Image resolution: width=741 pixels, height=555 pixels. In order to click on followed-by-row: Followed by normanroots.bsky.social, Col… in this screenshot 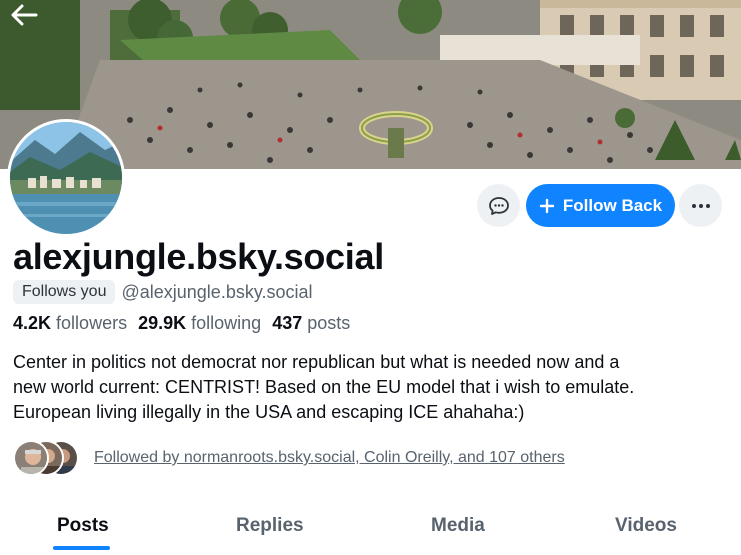, I will do `click(289, 458)`.